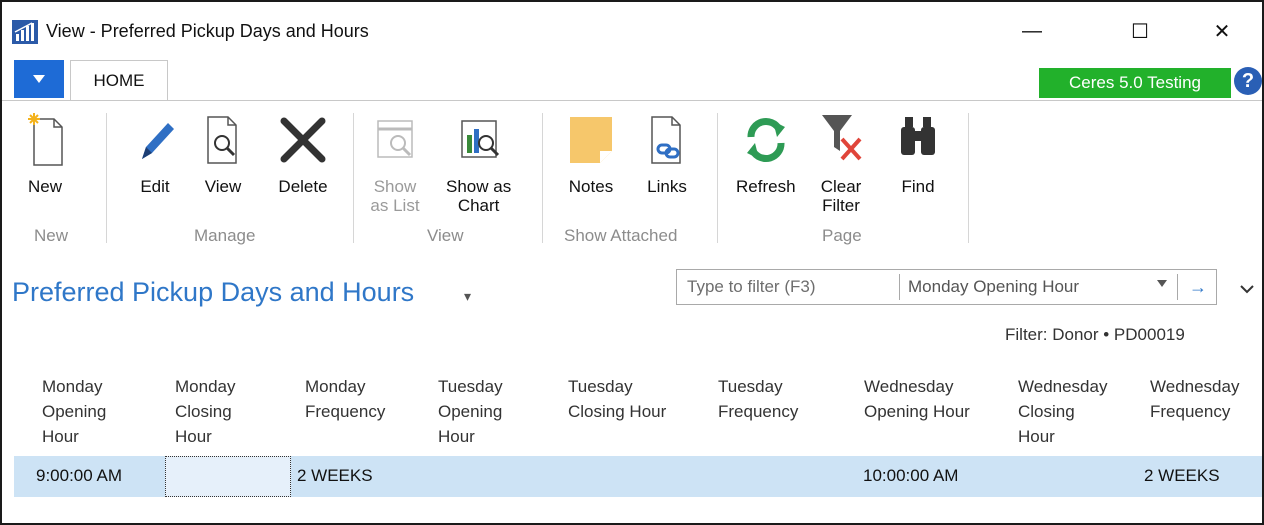  Describe the element at coordinates (632, 79) in the screenshot. I see `ribbon-tab-row: HOME Ceres 5.0 Testing ?` at that location.